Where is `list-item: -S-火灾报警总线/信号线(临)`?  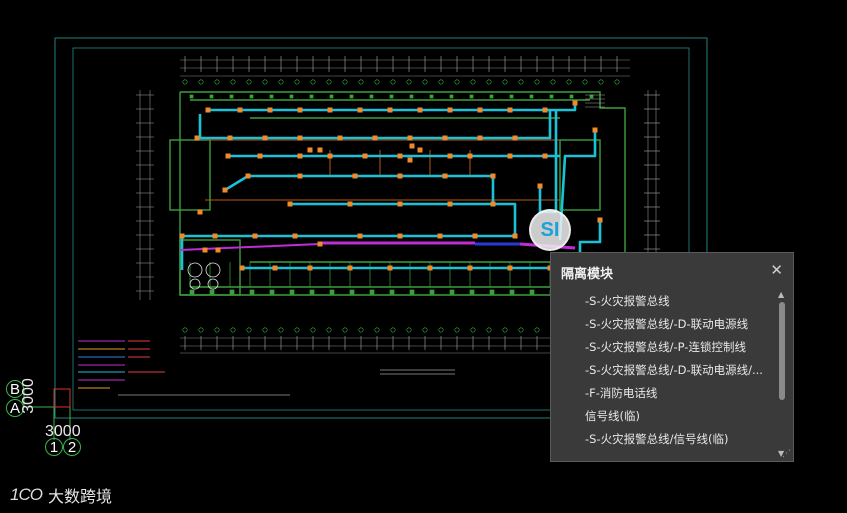
list-item: -S-火灾报警总线/信号线(临) is located at coordinates (664, 439).